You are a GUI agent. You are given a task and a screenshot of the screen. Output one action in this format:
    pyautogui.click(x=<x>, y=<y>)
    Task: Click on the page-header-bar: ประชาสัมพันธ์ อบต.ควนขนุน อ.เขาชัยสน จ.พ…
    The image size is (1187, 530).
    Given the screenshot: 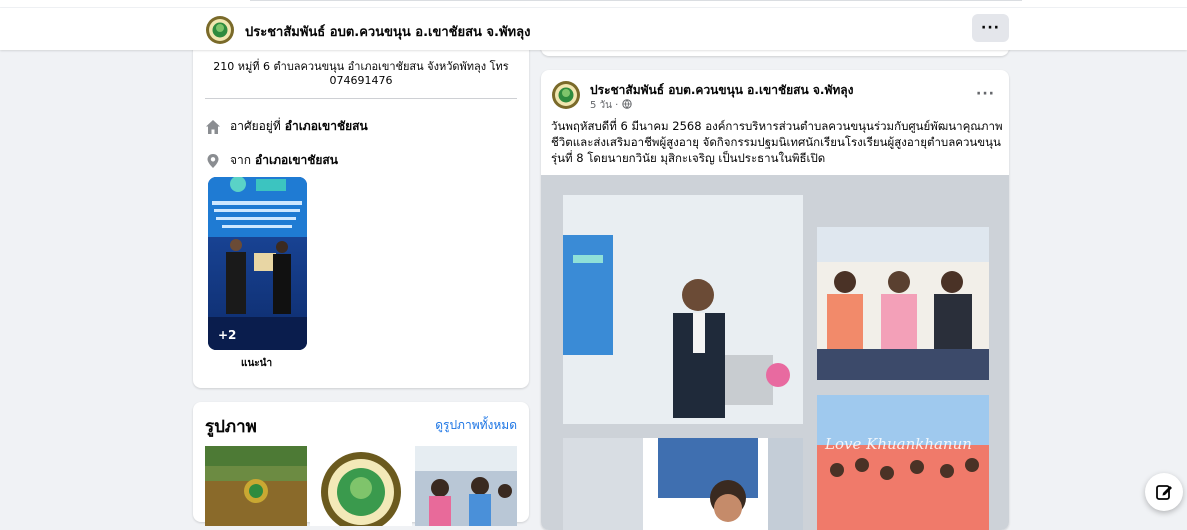 What is the action you would take?
    pyautogui.click(x=593, y=29)
    